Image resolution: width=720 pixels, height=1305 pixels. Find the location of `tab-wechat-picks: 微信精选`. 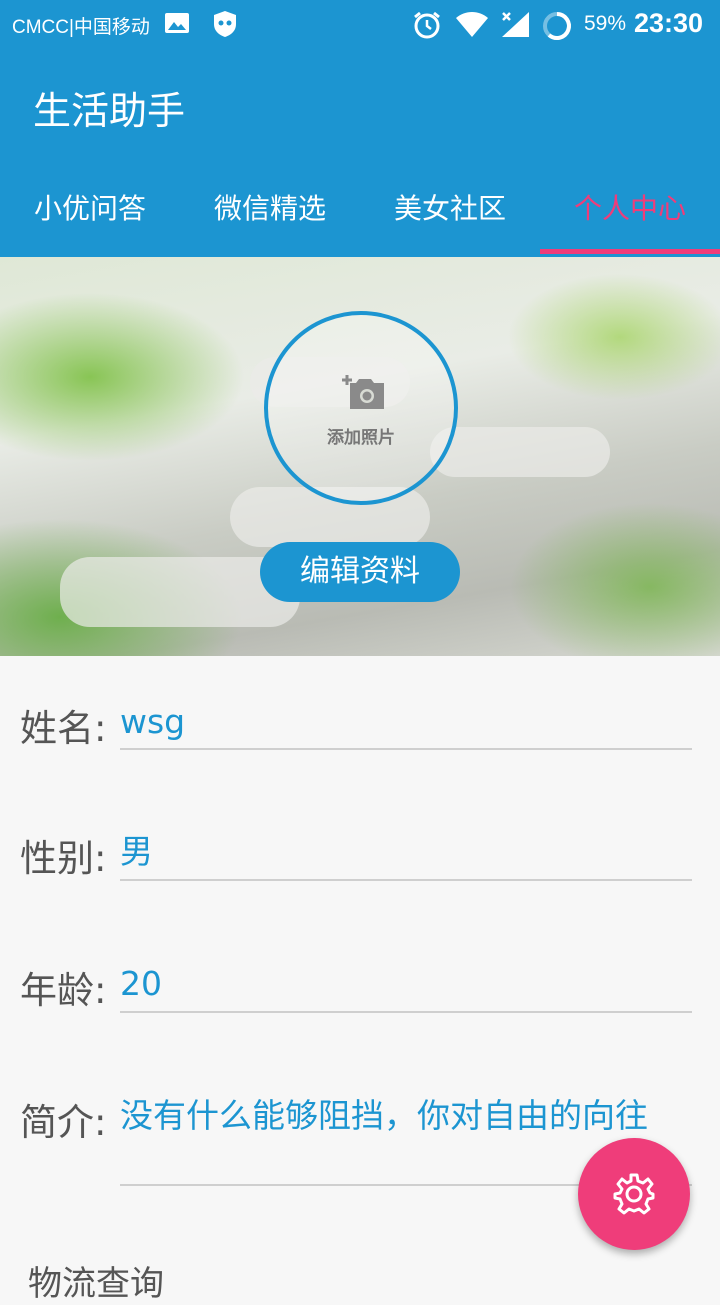

tab-wechat-picks: 微信精选 is located at coordinates (270, 219).